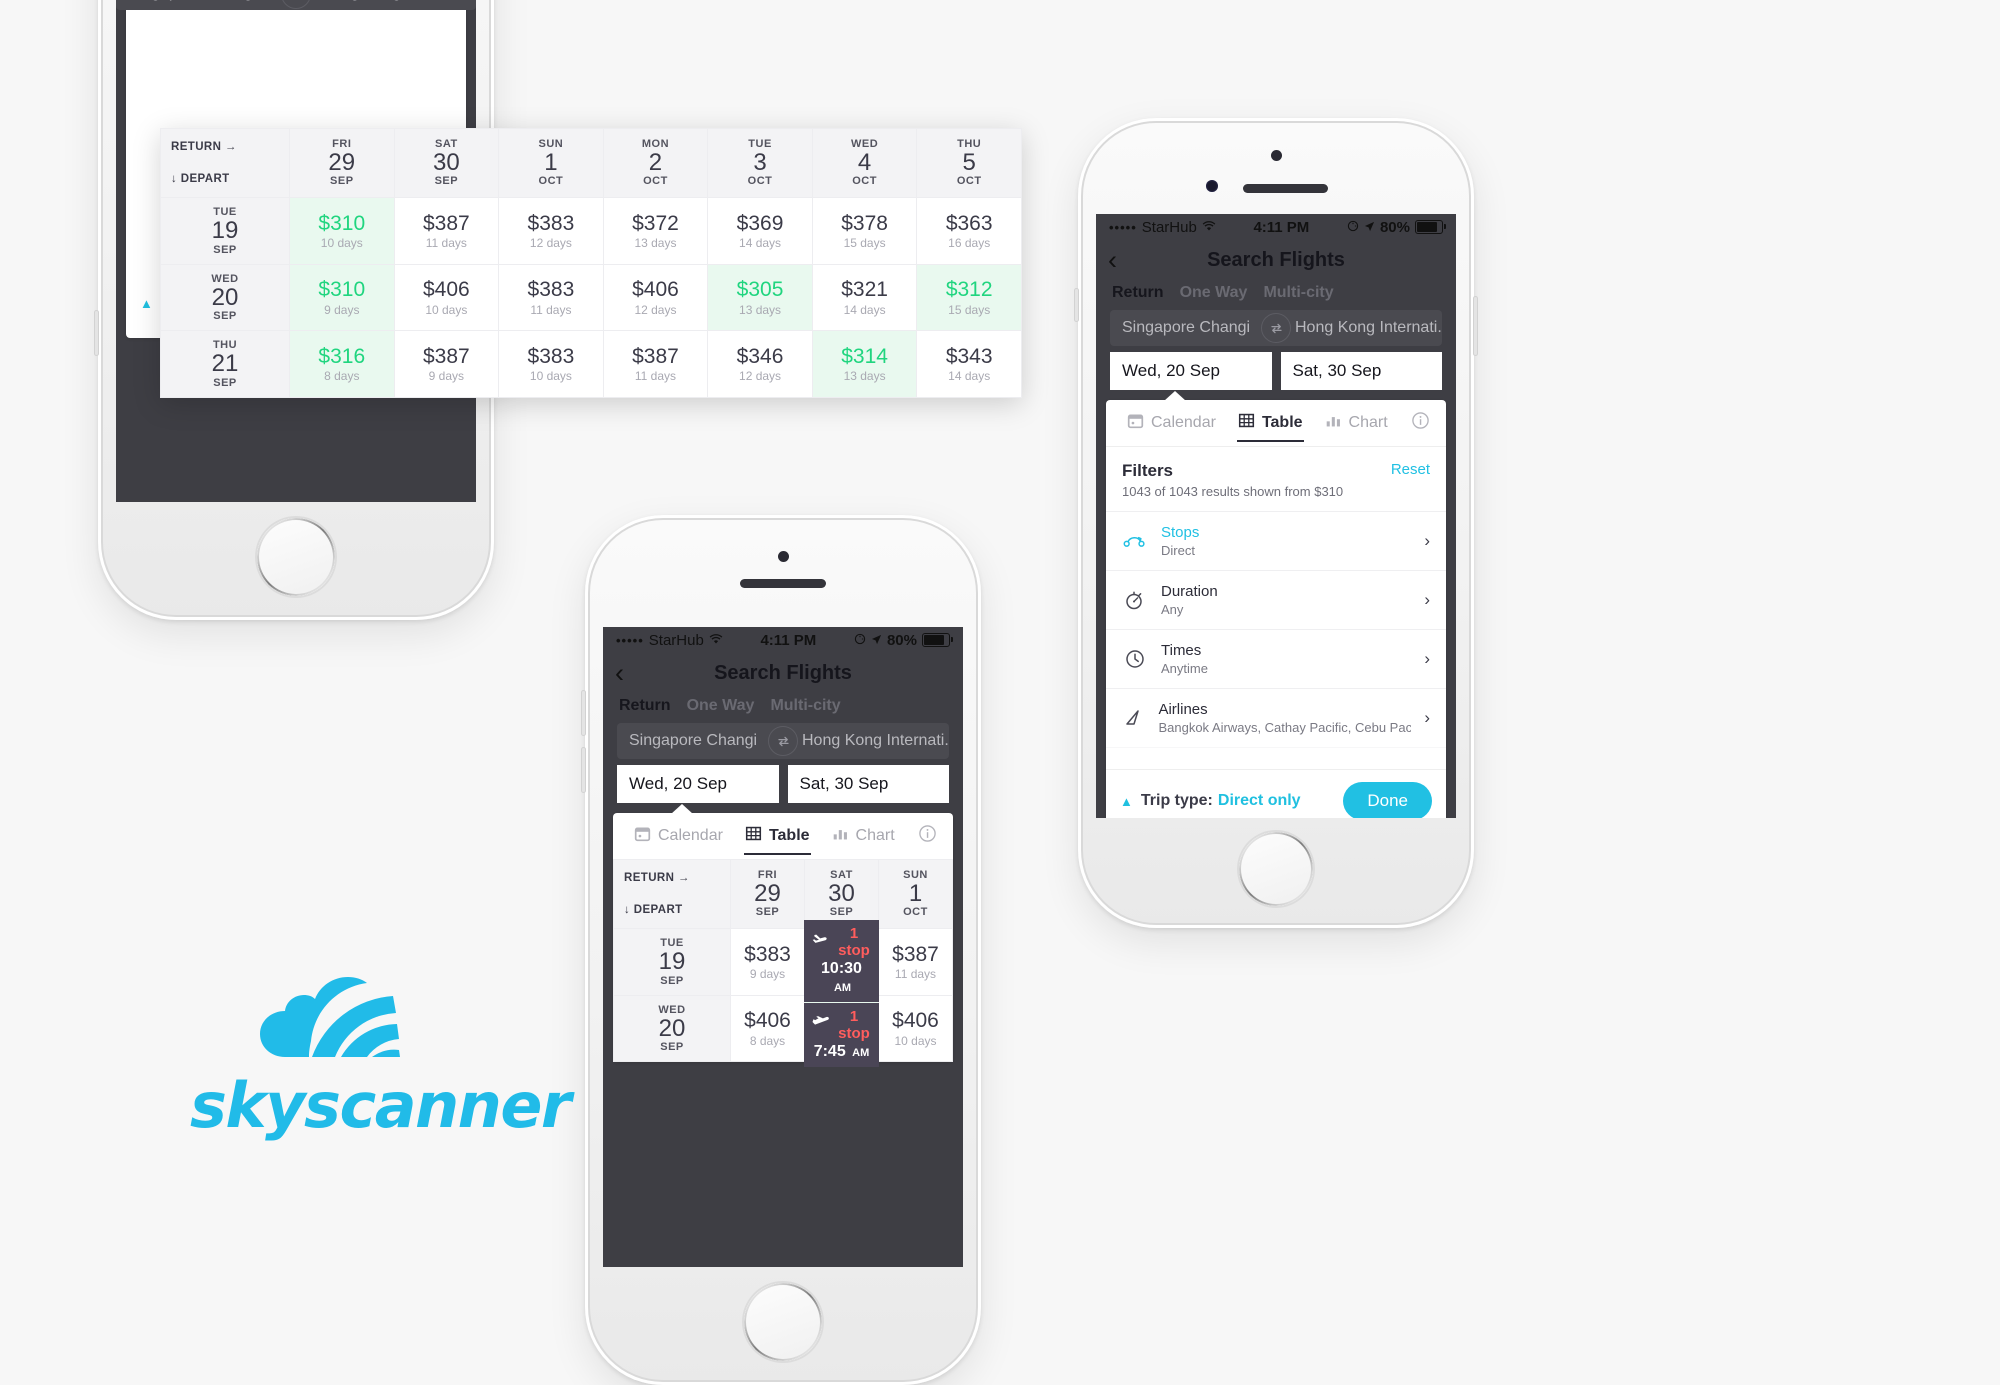 This screenshot has width=2000, height=1385. What do you see at coordinates (864, 297) in the screenshot?
I see `fare-cell: $321 14 days` at bounding box center [864, 297].